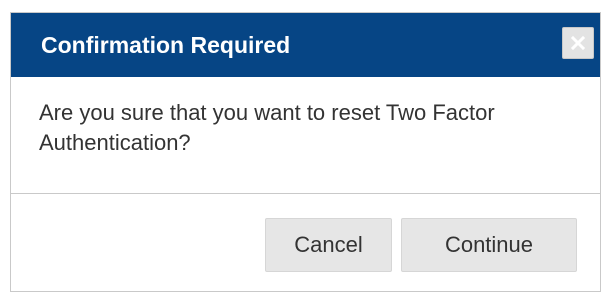 The image size is (613, 305). I want to click on cancel-button: Cancel, so click(328, 245).